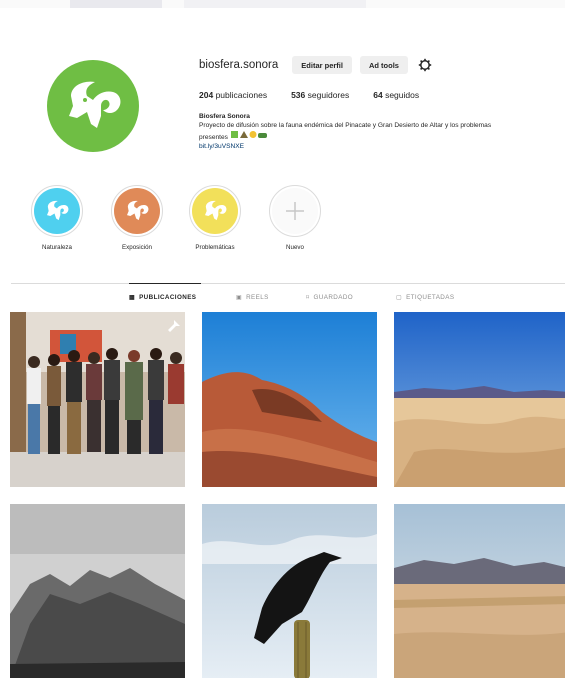 The width and height of the screenshot is (565, 678). What do you see at coordinates (322, 65) in the screenshot?
I see `edit-profile-button: Editar perfil` at bounding box center [322, 65].